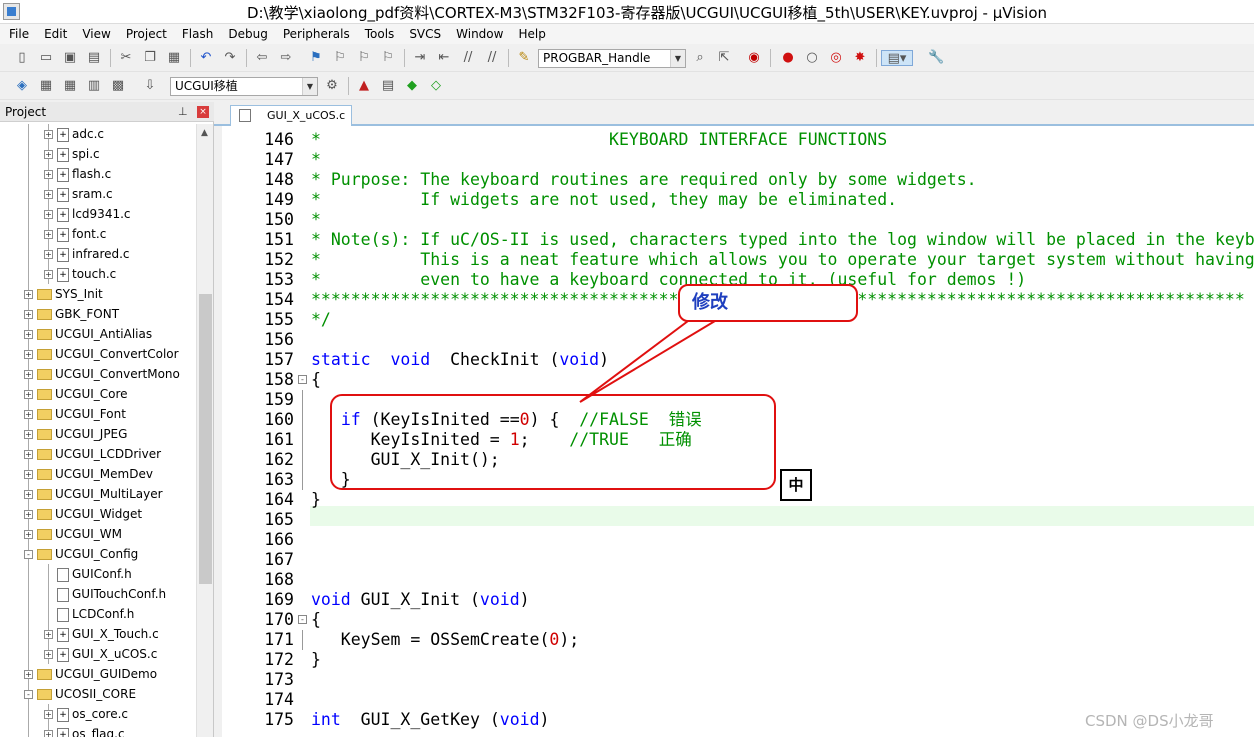 The height and width of the screenshot is (737, 1254). Describe the element at coordinates (364, 86) in the screenshot. I see `file-extensions-icon: ▲` at that location.